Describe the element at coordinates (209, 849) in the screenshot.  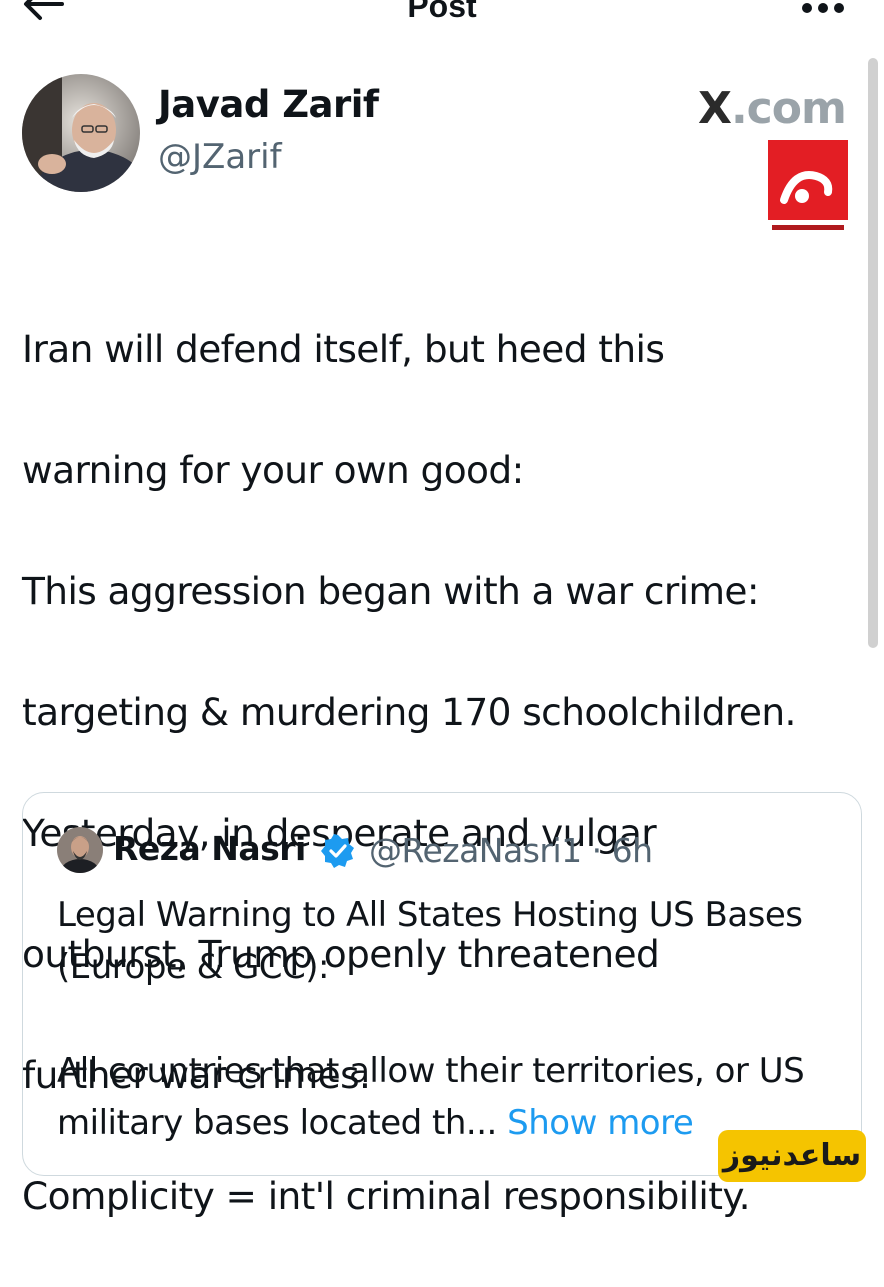
I see `quoted-author-name: Reza Nasri` at that location.